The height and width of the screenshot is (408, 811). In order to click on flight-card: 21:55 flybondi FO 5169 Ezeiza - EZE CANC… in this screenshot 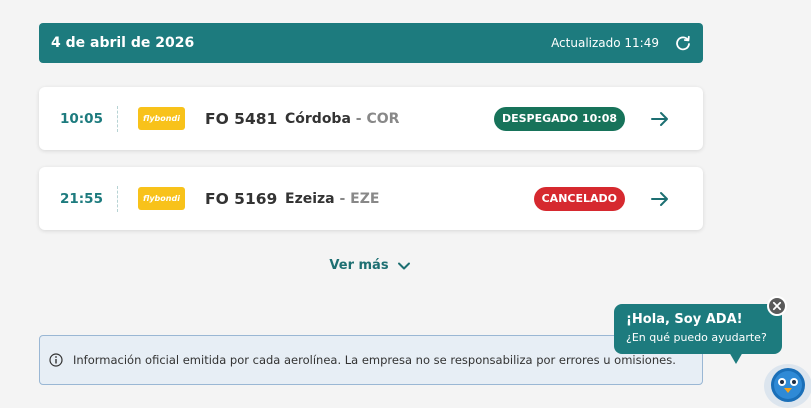, I will do `click(371, 198)`.